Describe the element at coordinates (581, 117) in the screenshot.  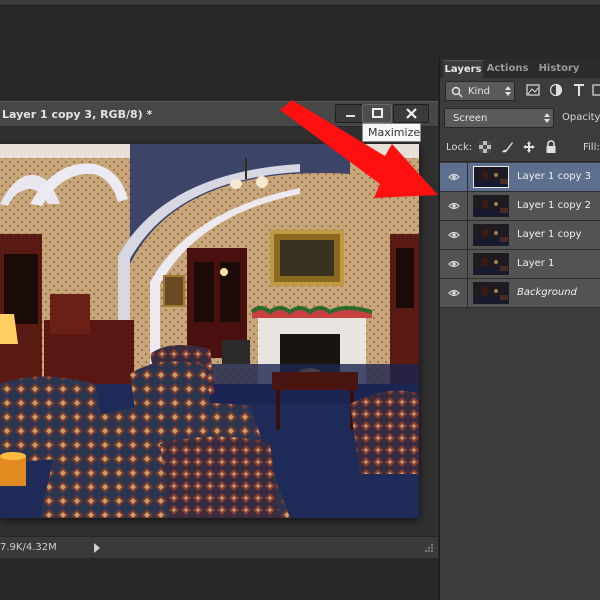
I see `opacity-label: Opacity:` at that location.